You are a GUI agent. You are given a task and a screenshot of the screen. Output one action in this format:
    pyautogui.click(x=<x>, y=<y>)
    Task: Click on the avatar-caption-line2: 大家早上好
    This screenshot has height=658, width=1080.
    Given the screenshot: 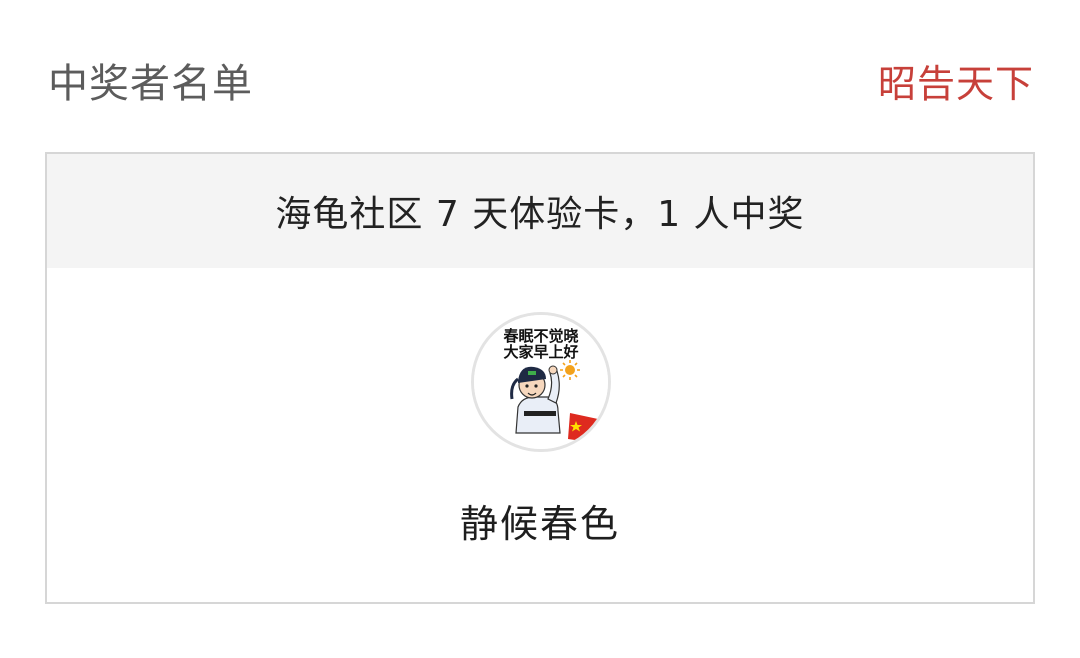 What is the action you would take?
    pyautogui.click(x=540, y=352)
    